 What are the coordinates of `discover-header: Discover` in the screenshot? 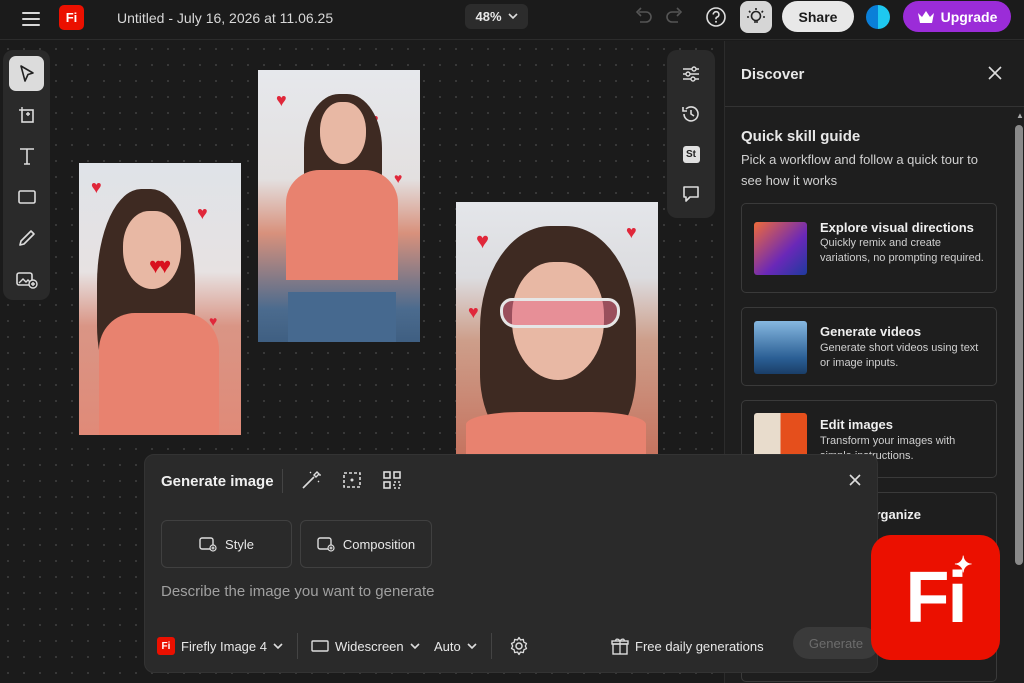 It's located at (874, 74).